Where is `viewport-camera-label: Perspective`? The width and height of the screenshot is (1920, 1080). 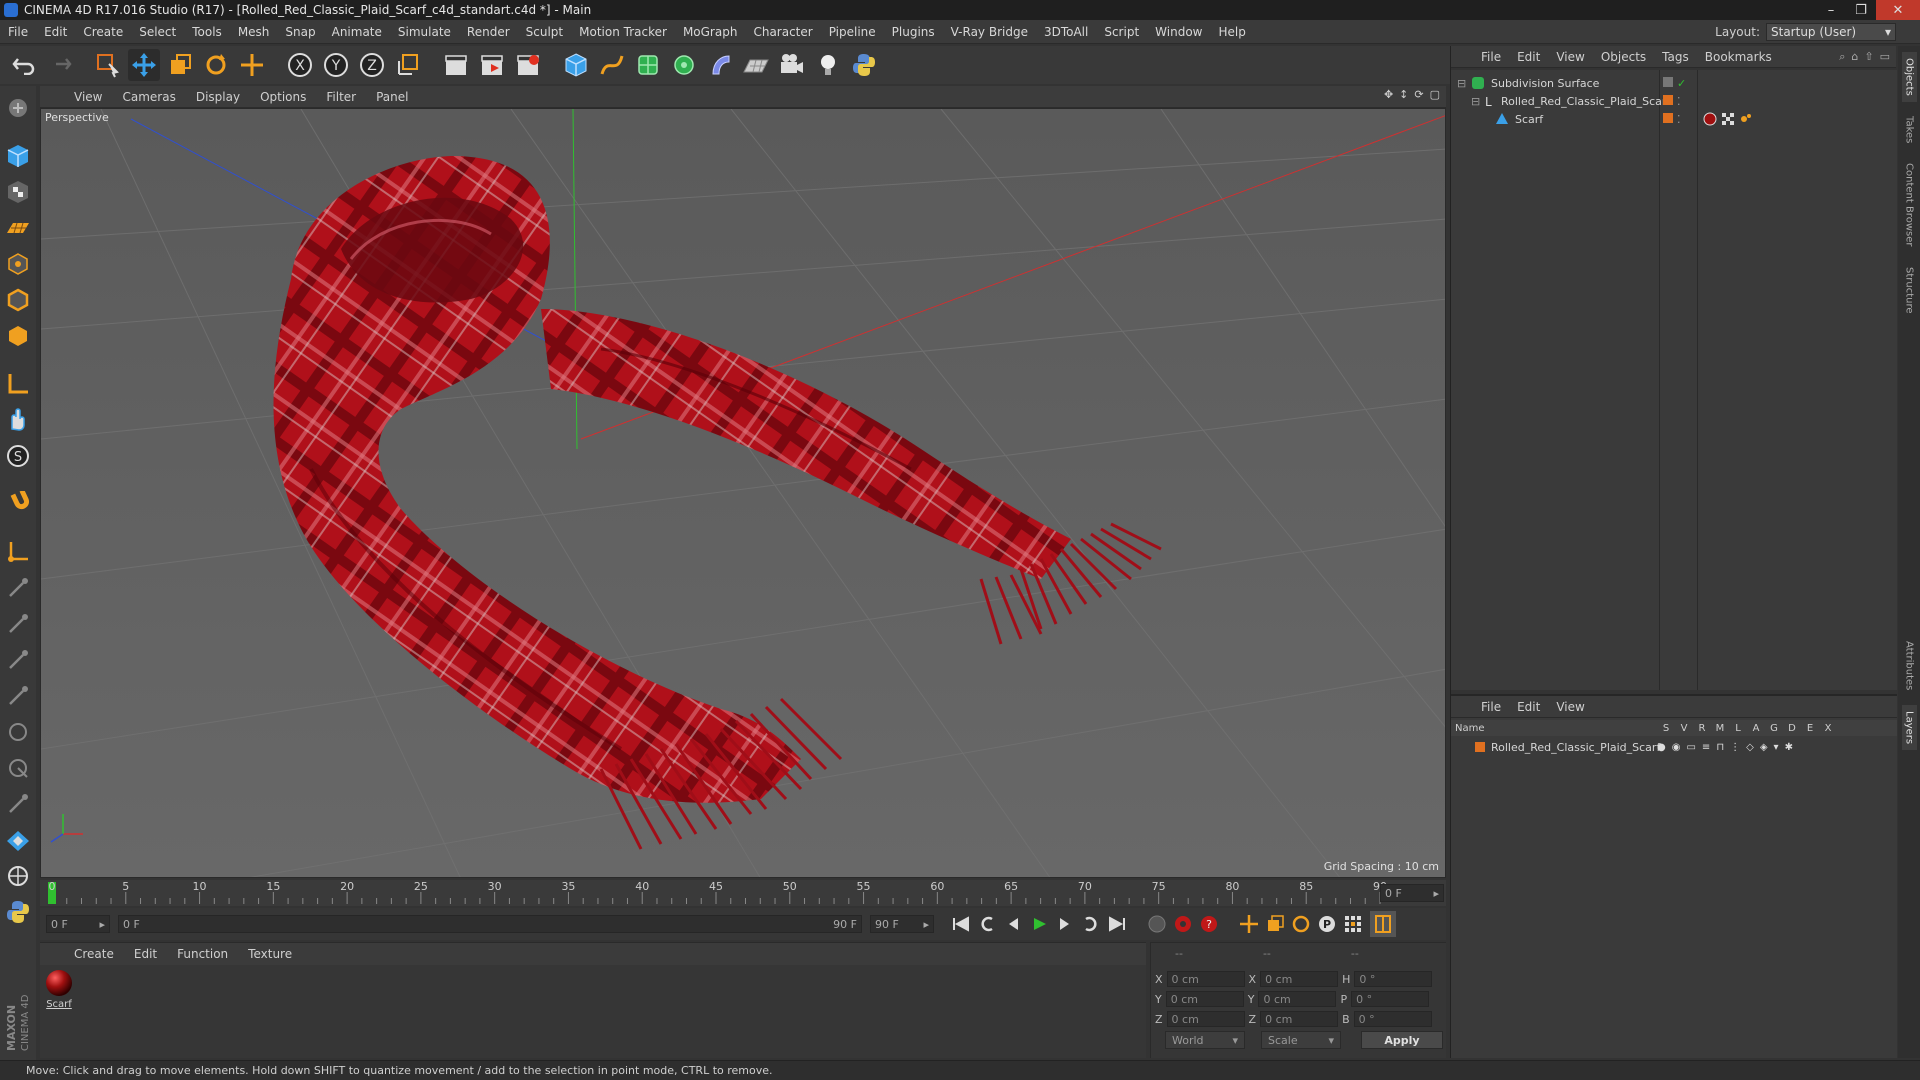 viewport-camera-label: Perspective is located at coordinates (77, 117).